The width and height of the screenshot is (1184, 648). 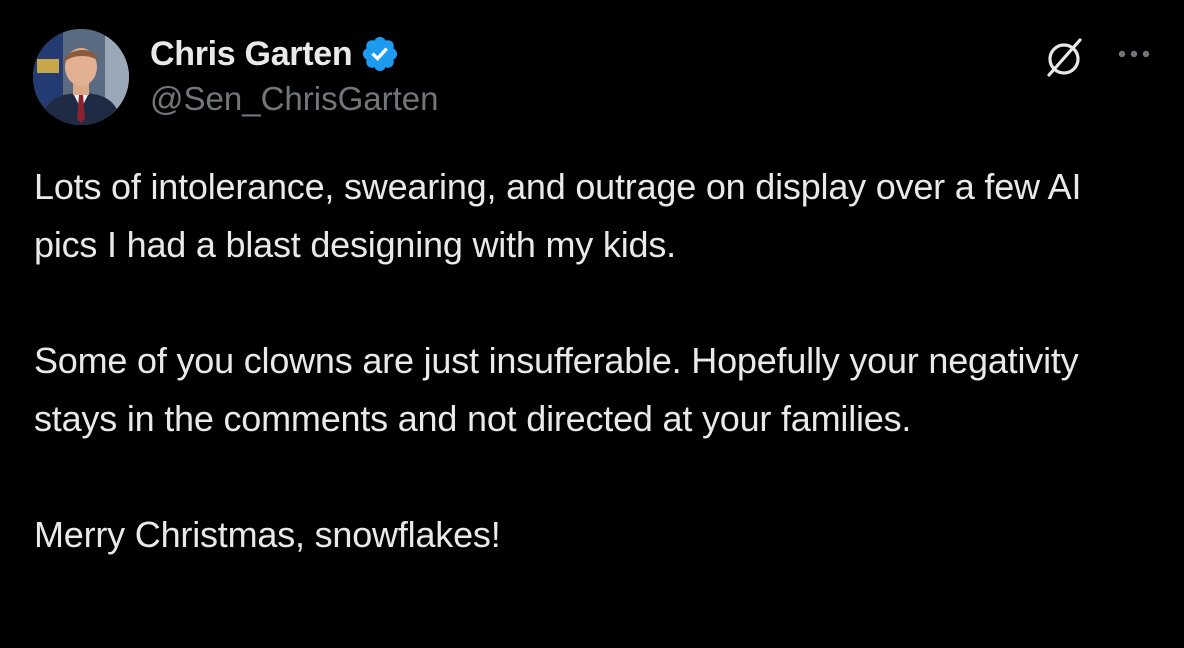 What do you see at coordinates (380, 54) in the screenshot?
I see `verified-badge-icon` at bounding box center [380, 54].